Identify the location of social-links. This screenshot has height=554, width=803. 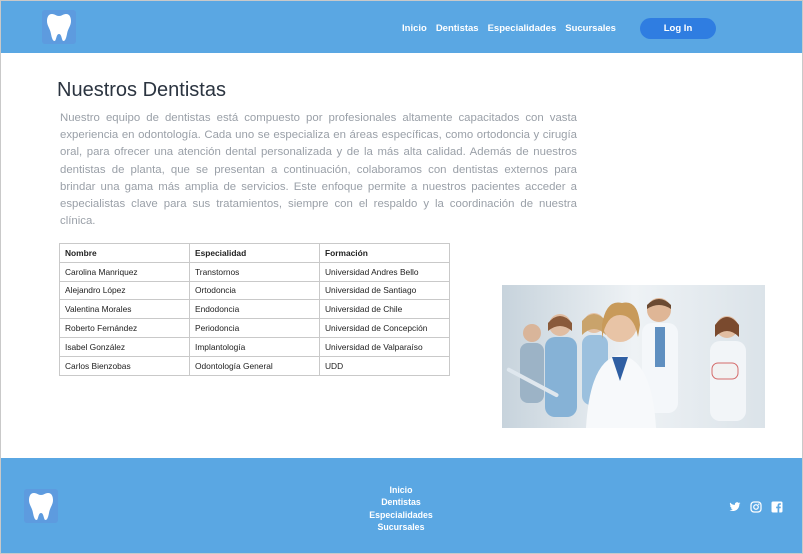
(756, 506).